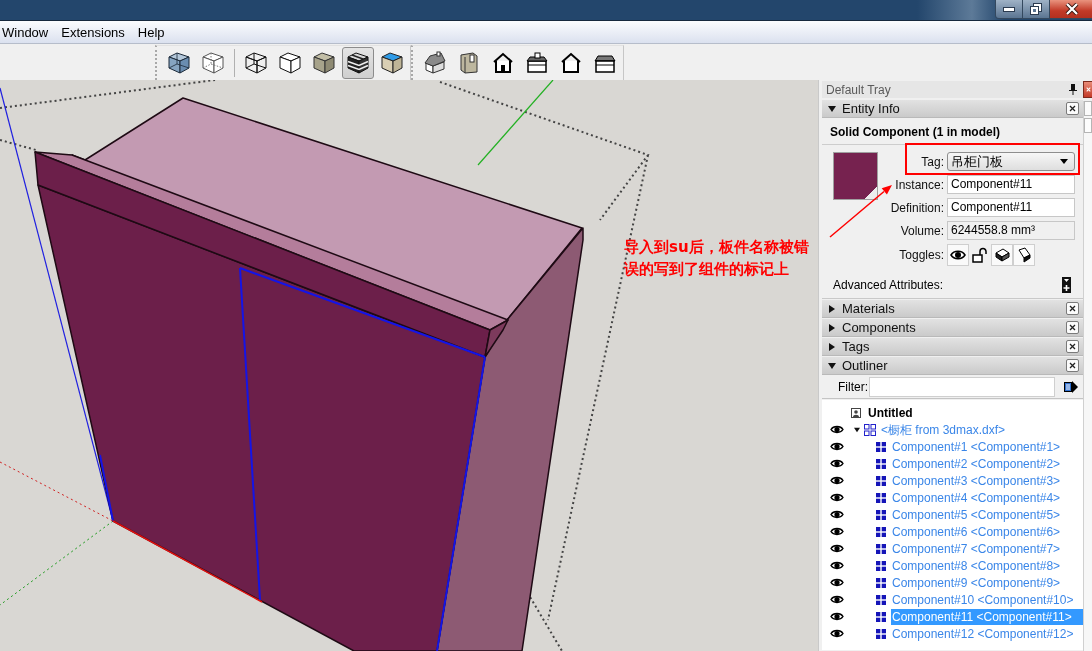 Image resolution: width=1092 pixels, height=651 pixels. What do you see at coordinates (976, 514) in the screenshot?
I see `tree-item: Component#5 <Component#5>` at bounding box center [976, 514].